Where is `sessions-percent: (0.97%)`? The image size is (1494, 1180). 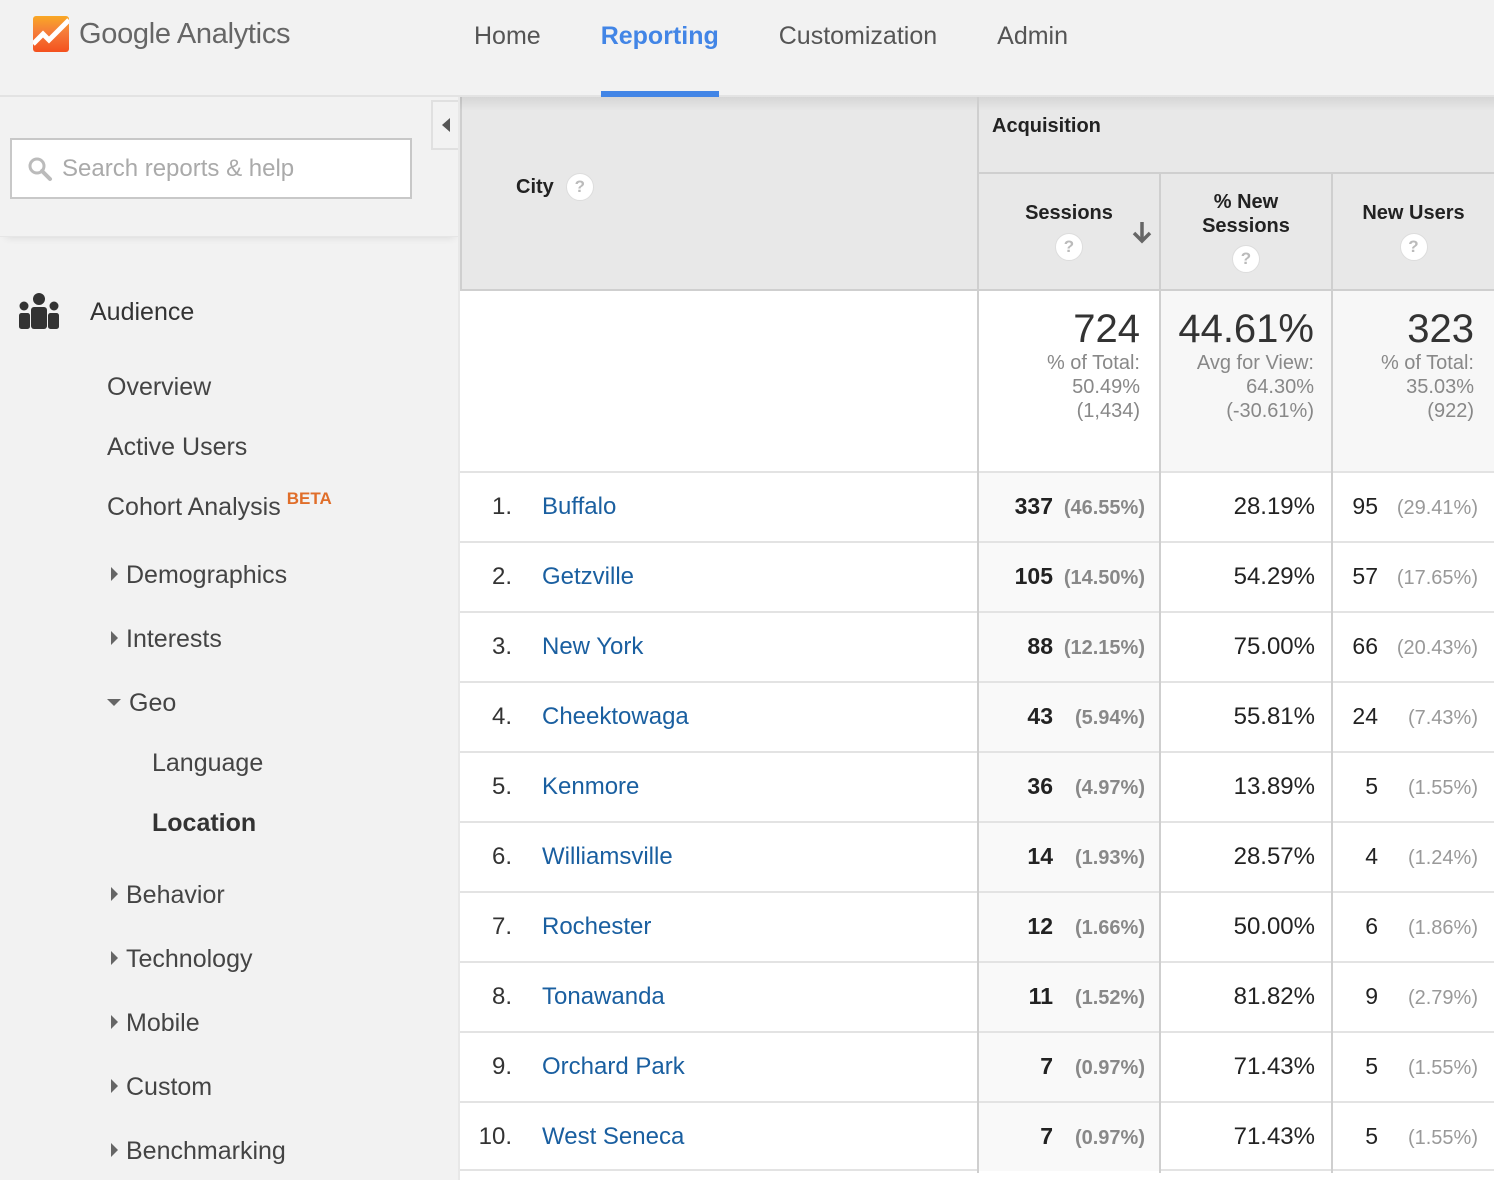
sessions-percent: (0.97%) is located at coordinates (1109, 1068).